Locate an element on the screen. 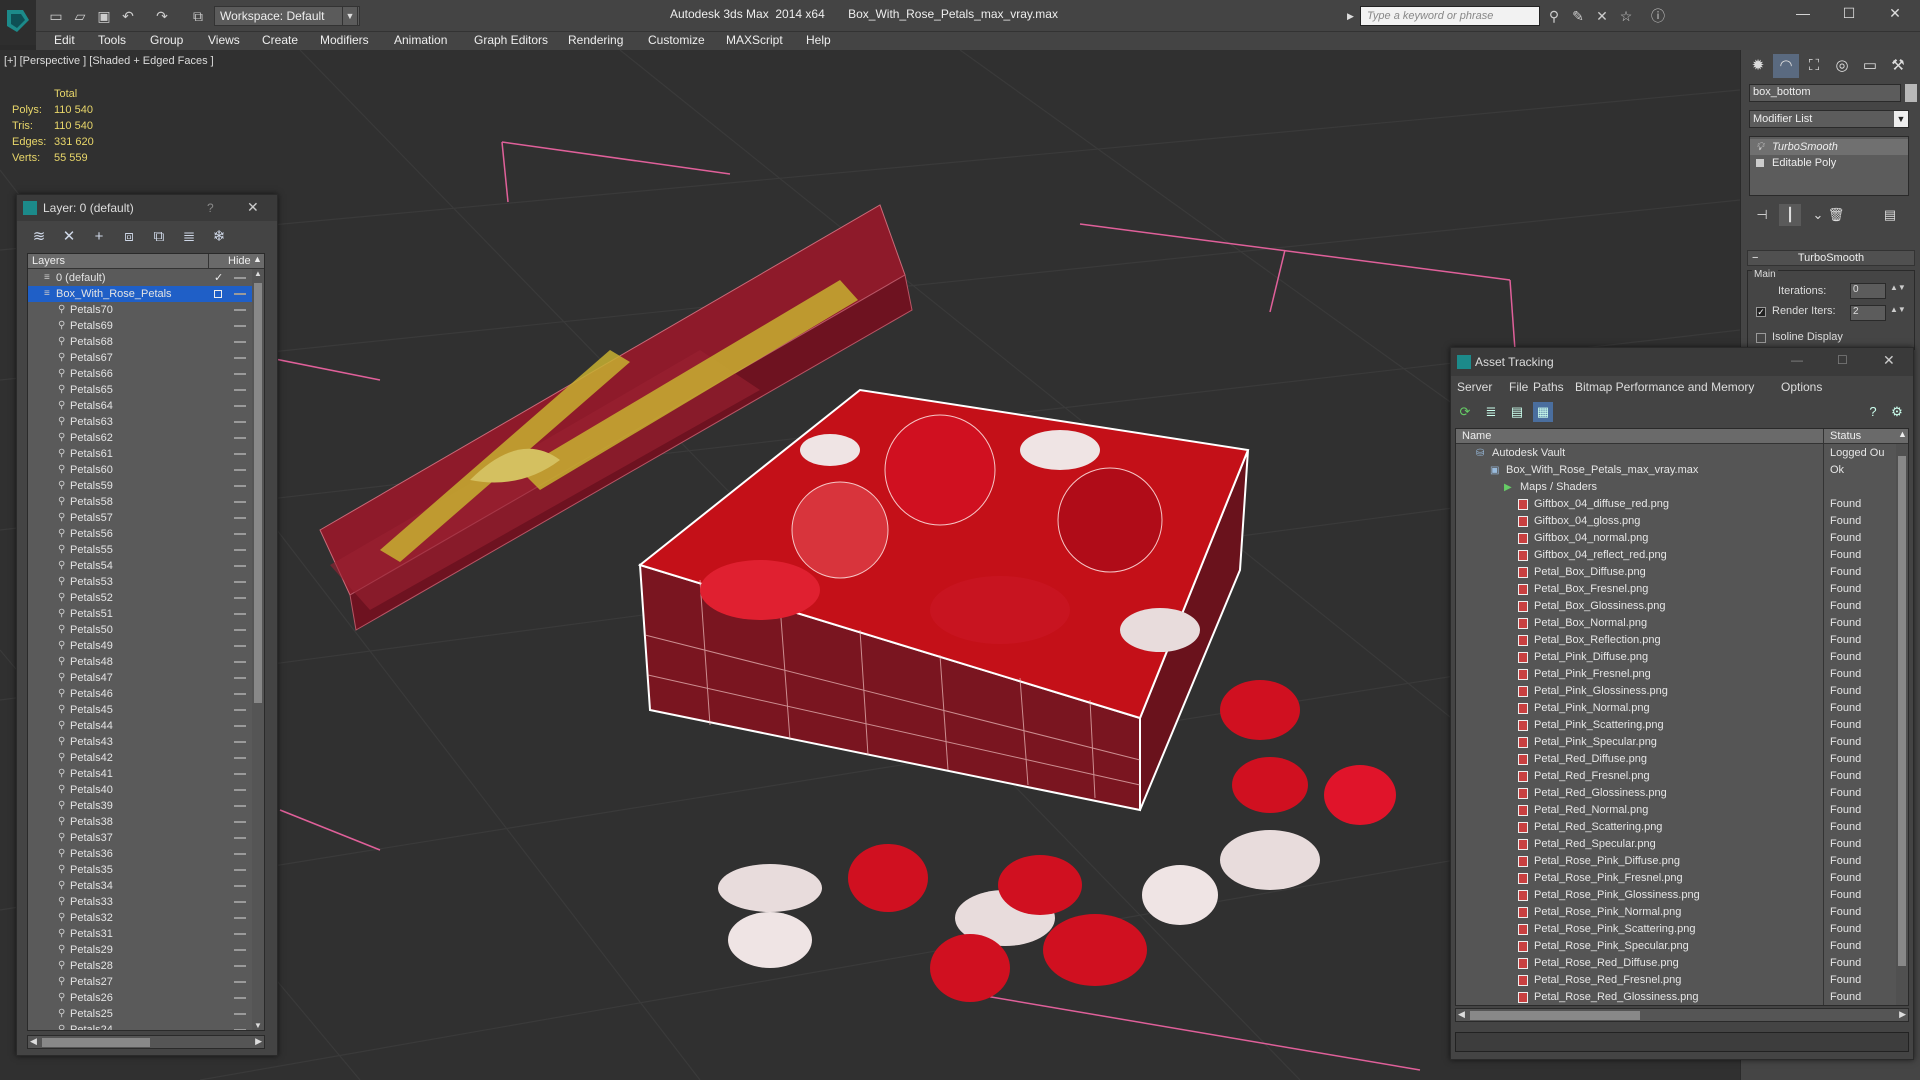 The width and height of the screenshot is (1920, 1080). layer-row: ⚲ Petals70 is located at coordinates (146, 310).